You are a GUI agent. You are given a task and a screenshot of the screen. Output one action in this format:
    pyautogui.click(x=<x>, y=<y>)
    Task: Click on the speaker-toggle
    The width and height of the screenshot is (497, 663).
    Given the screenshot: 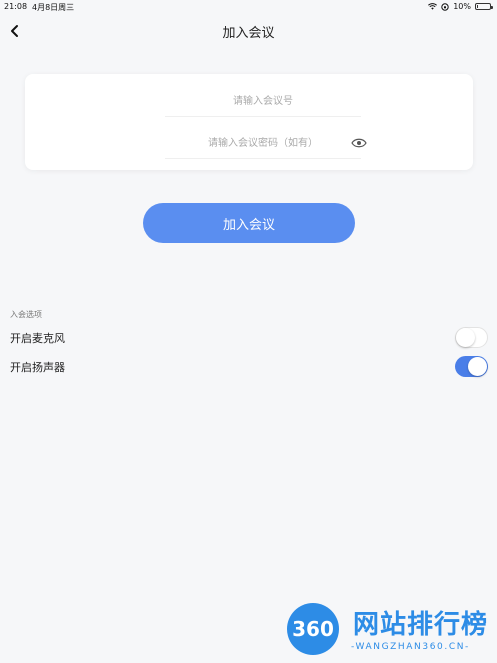 What is the action you would take?
    pyautogui.click(x=471, y=366)
    